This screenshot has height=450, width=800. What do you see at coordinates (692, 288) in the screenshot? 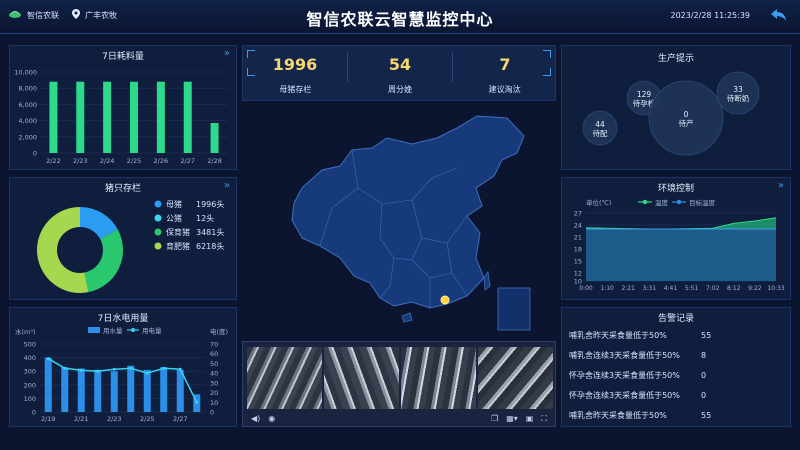
I see `x-tick-label: 5:51` at bounding box center [692, 288].